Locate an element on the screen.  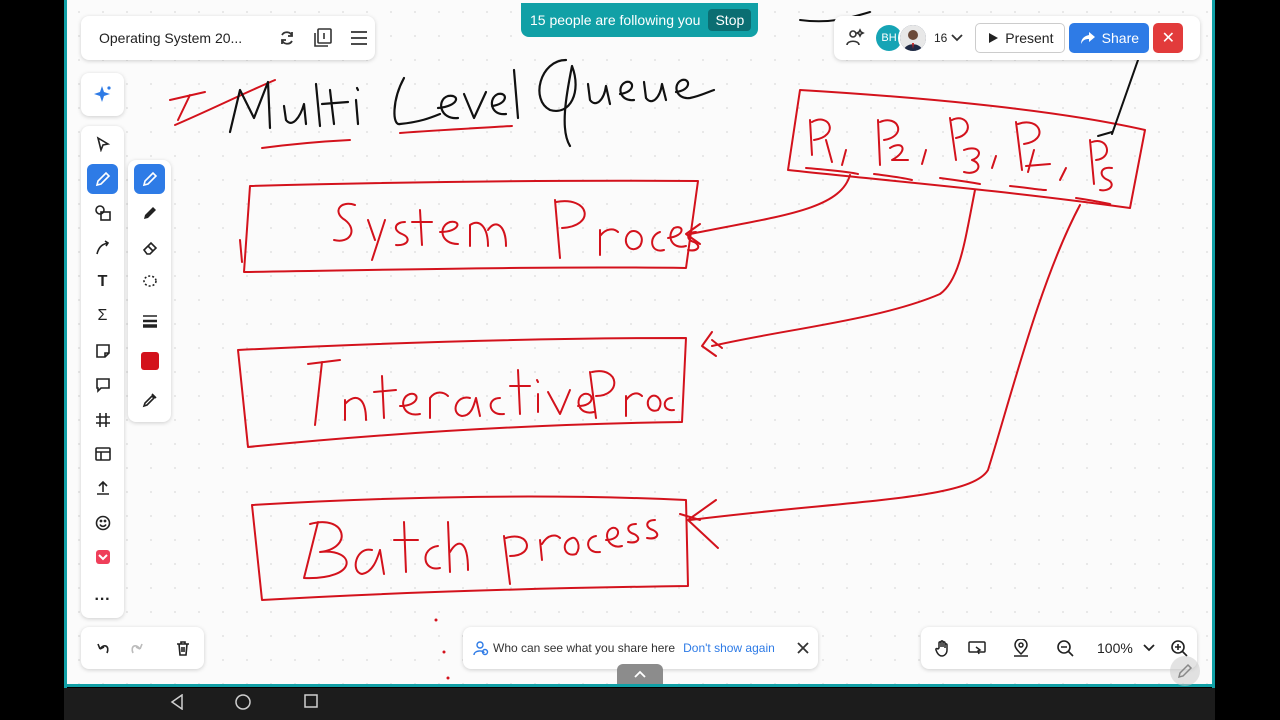
home-icon is located at coordinates (243, 704).